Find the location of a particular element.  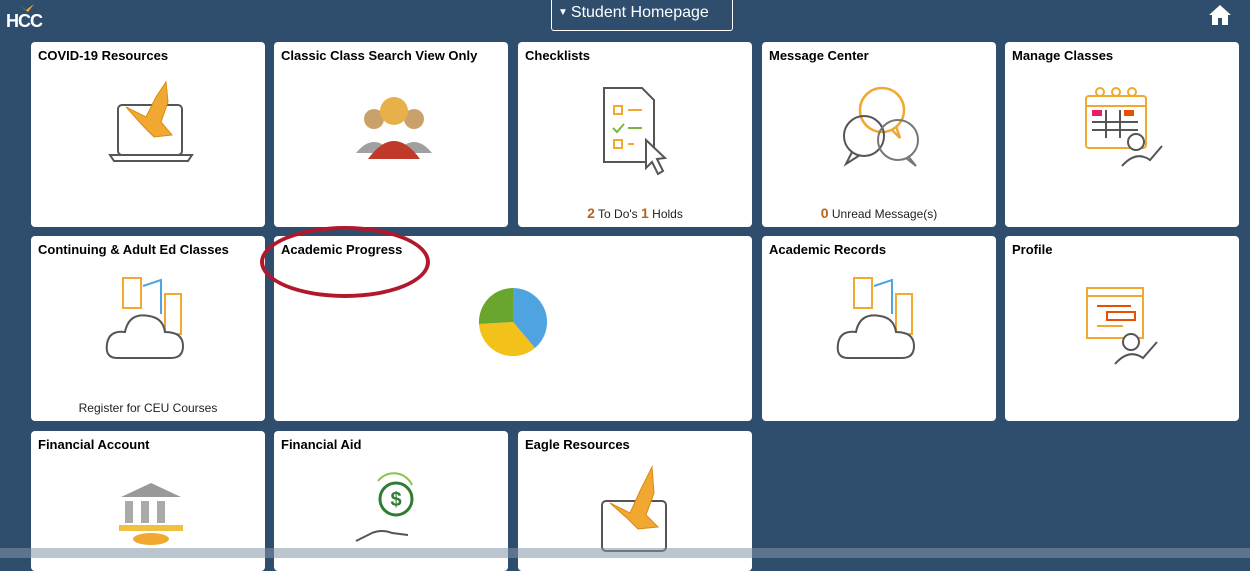

tile-classic-class-search: Classic Class Search View Only is located at coordinates (391, 134).